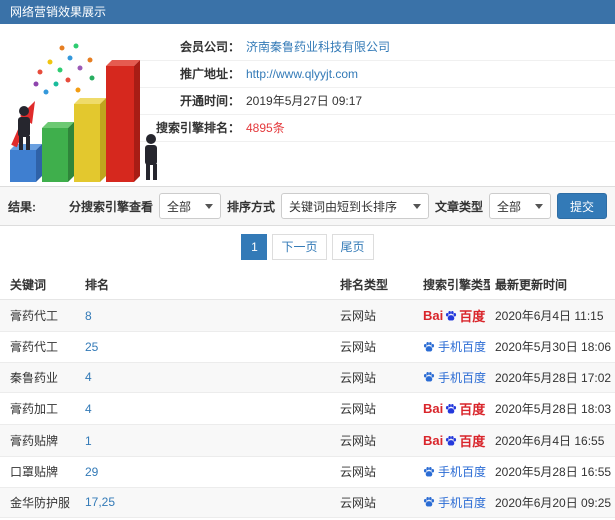  Describe the element at coordinates (377, 101) in the screenshot. I see `open-time-row: 开通时间： 2019年5月27日 09:17` at that location.